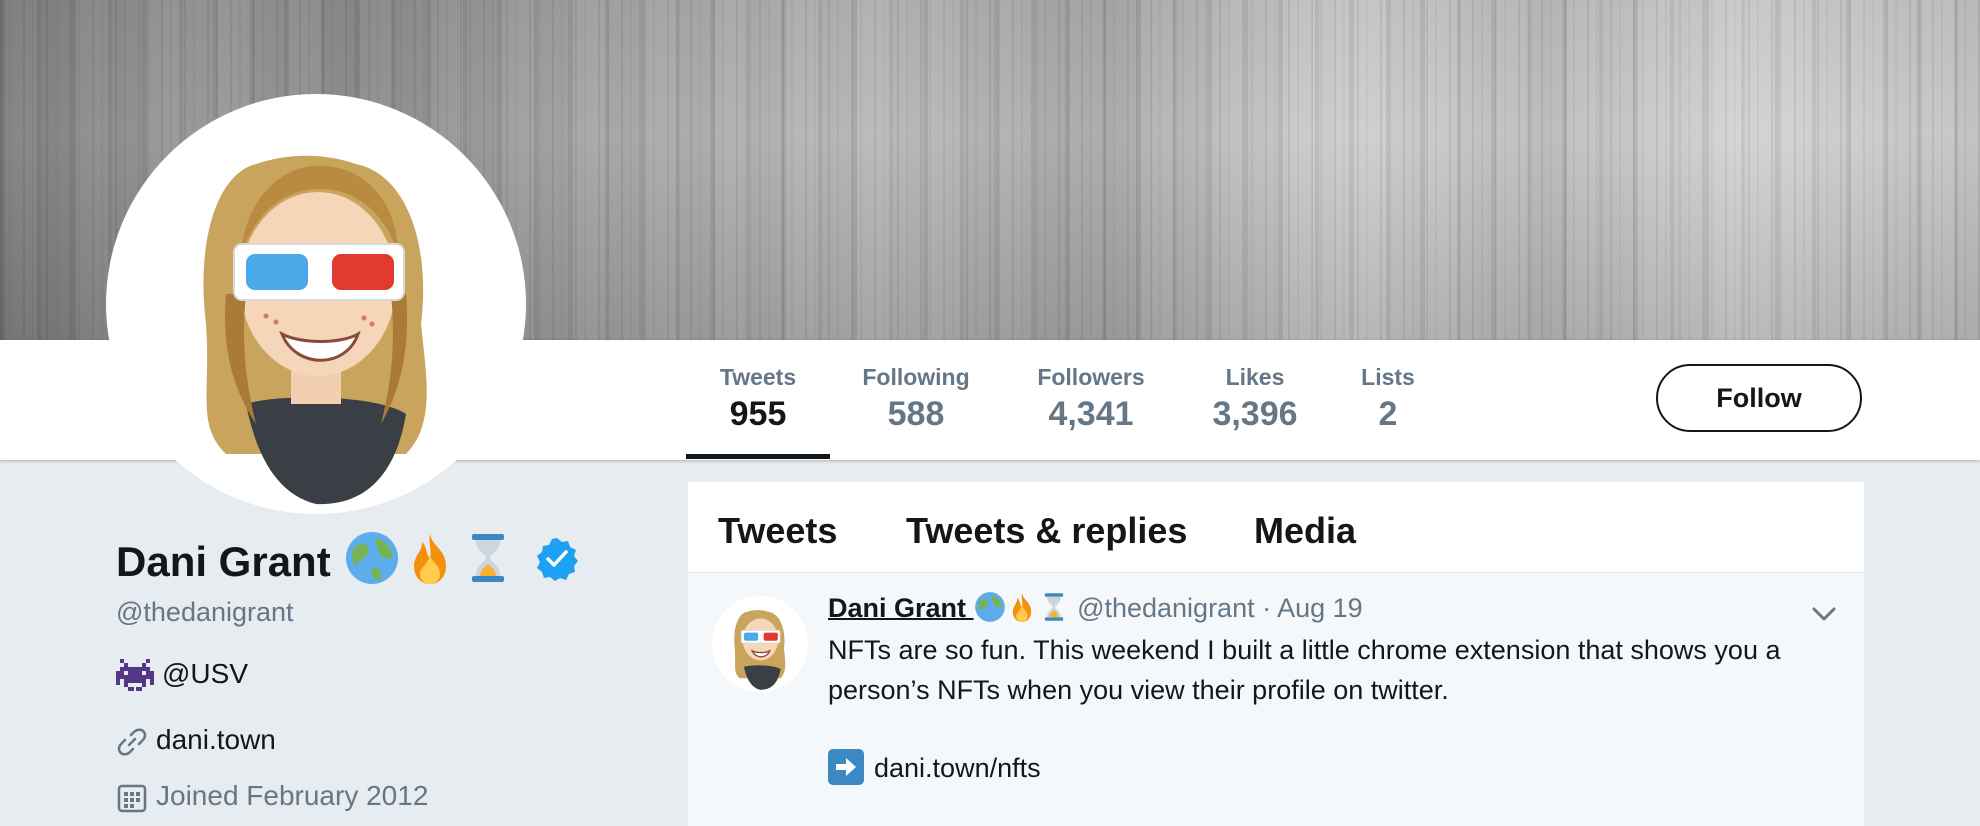 The height and width of the screenshot is (826, 1980). I want to click on tweet-handle-date: @thedanigrant · Aug 19, so click(1220, 608).